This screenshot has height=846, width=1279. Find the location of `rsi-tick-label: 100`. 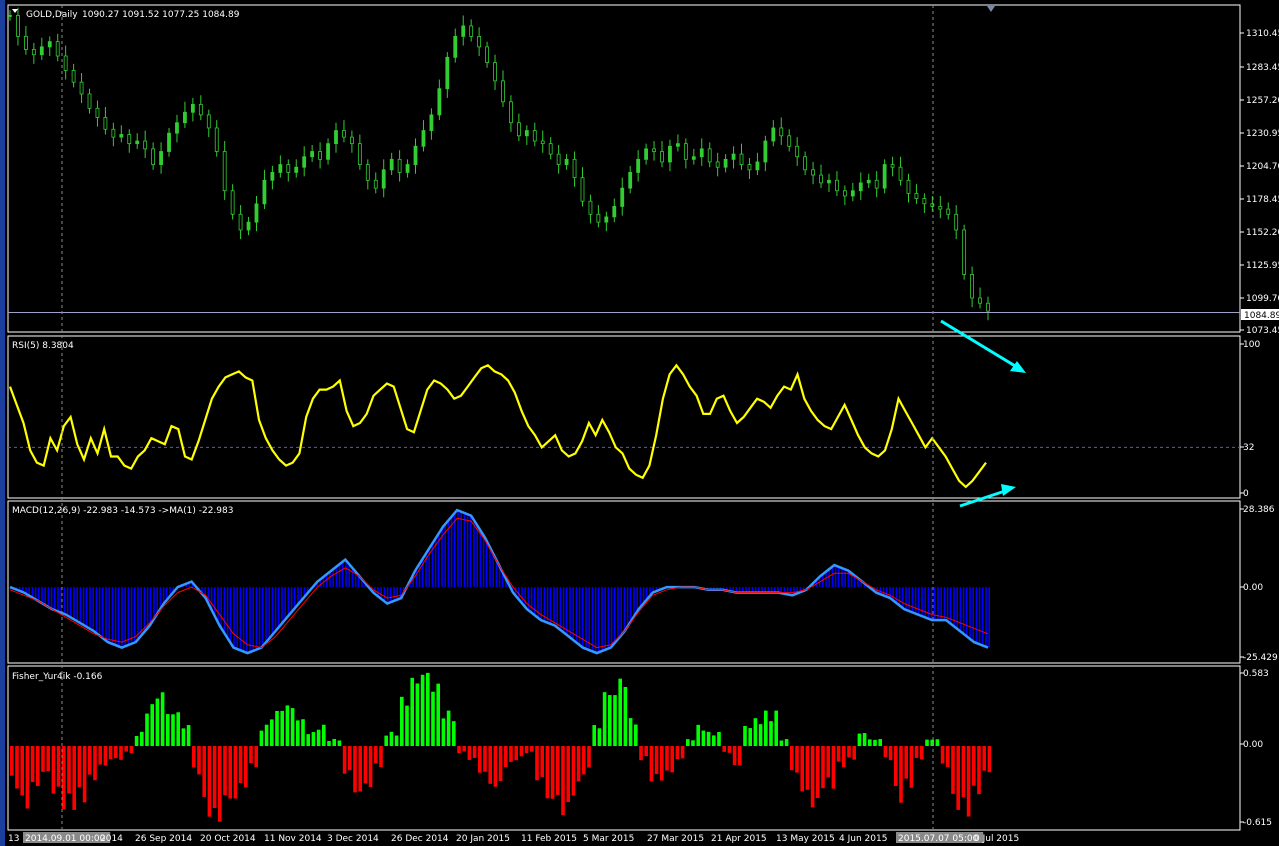

rsi-tick-label: 100 is located at coordinates (1251, 345).